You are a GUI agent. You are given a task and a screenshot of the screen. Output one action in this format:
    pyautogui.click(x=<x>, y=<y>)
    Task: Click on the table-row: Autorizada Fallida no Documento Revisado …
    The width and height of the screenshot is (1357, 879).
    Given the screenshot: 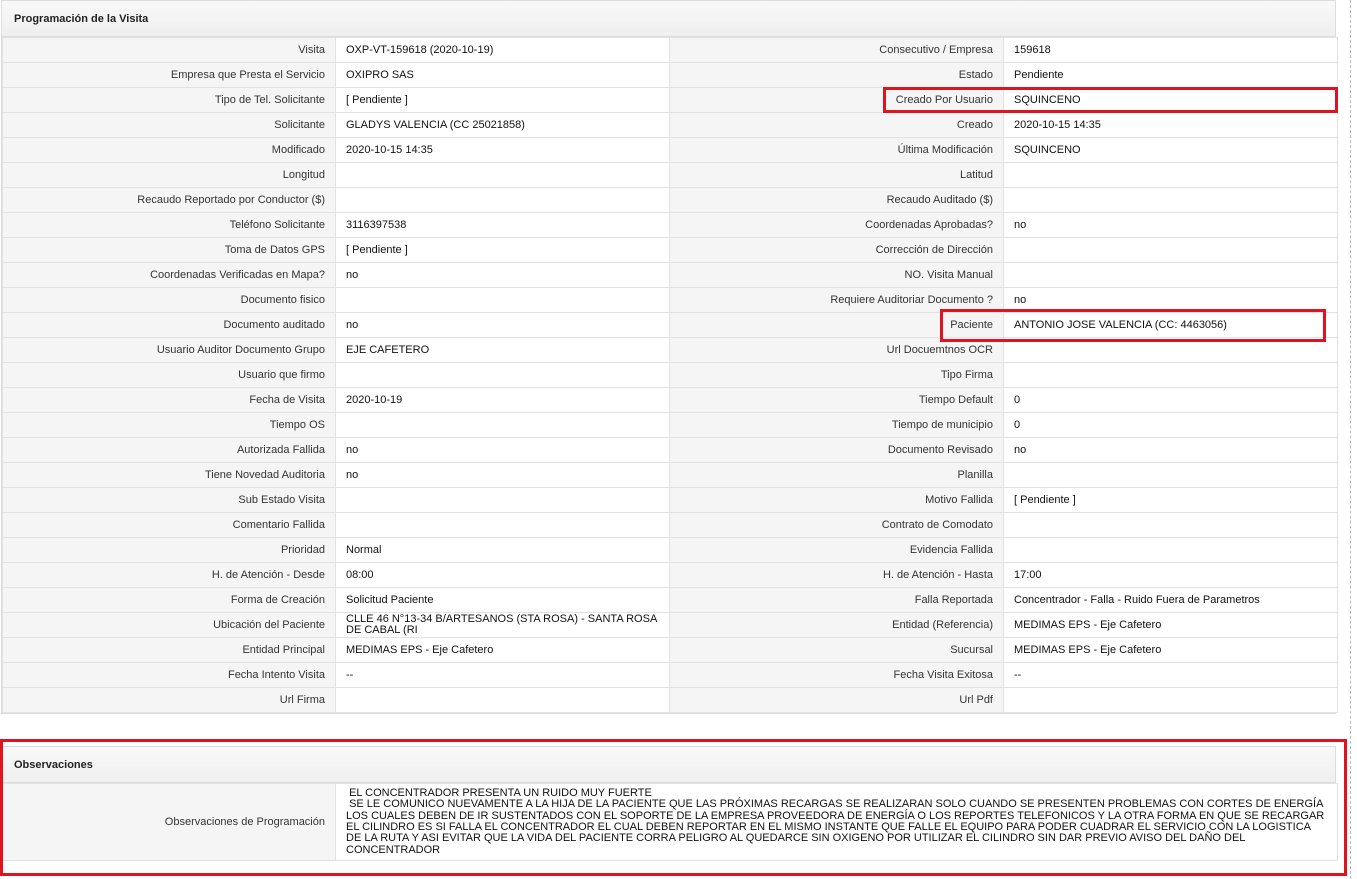 What is the action you would take?
    pyautogui.click(x=670, y=450)
    